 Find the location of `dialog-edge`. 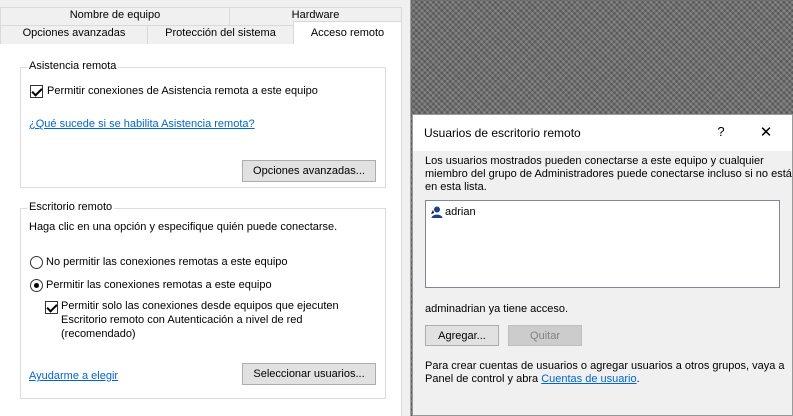

dialog-edge is located at coordinates (410, 208).